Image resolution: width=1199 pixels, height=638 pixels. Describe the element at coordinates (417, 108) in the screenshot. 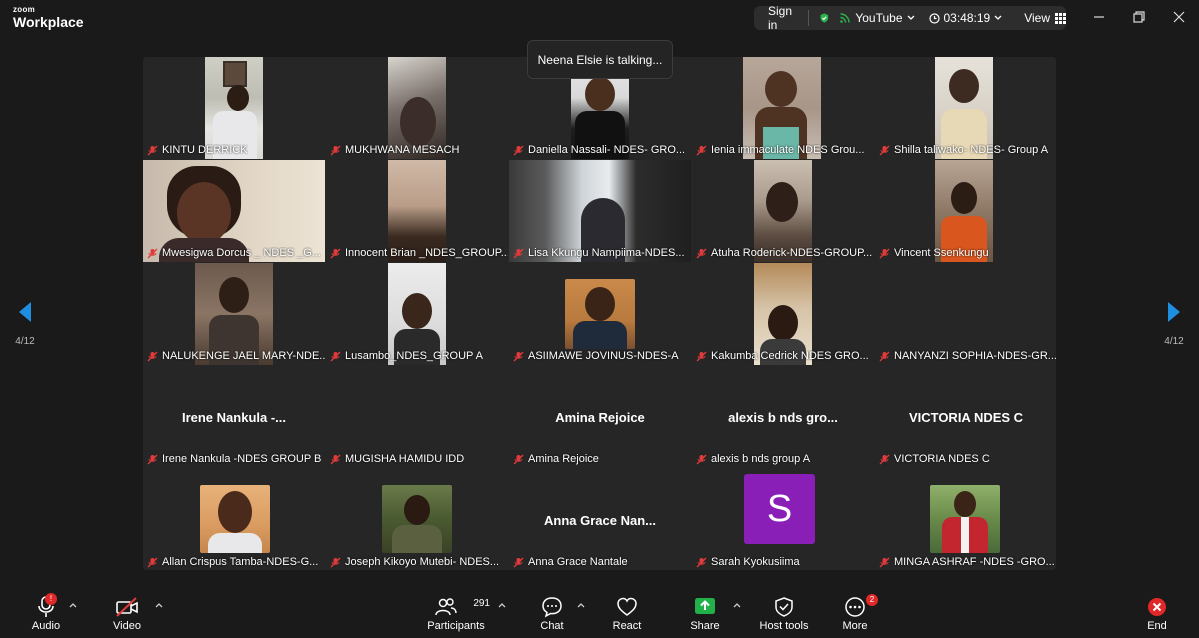

I see `participant-tile: MUKHWANA MESACH` at that location.